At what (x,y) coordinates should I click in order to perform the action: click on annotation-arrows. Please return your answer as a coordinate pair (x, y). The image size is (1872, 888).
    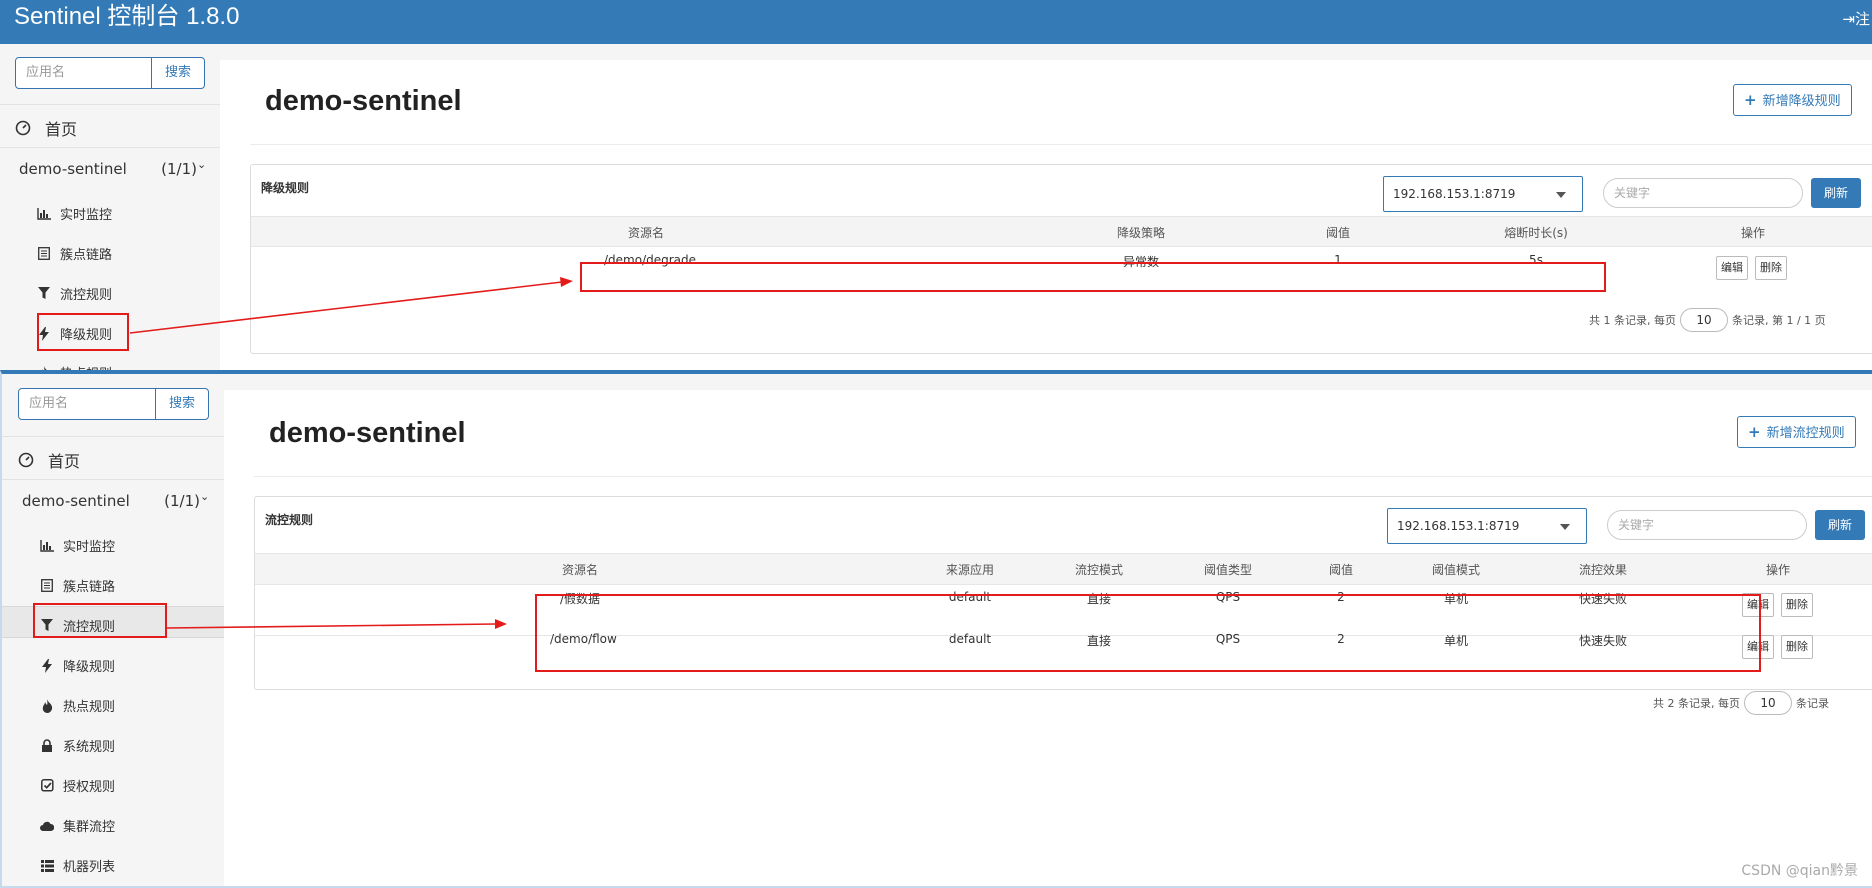
    Looking at the image, I should click on (351, 453).